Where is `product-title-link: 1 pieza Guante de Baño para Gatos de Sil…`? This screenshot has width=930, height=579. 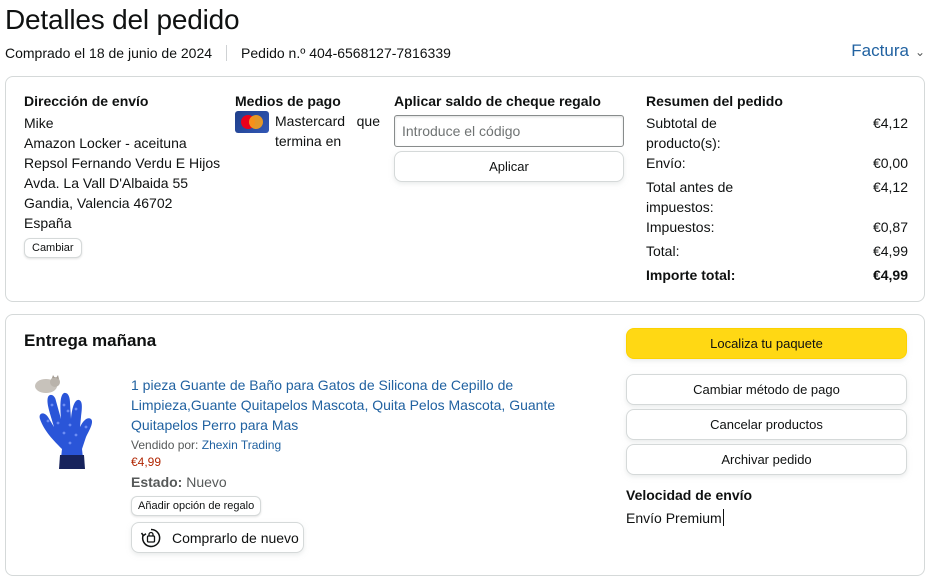 product-title-link: 1 pieza Guante de Baño para Gatos de Sil… is located at coordinates (351, 405).